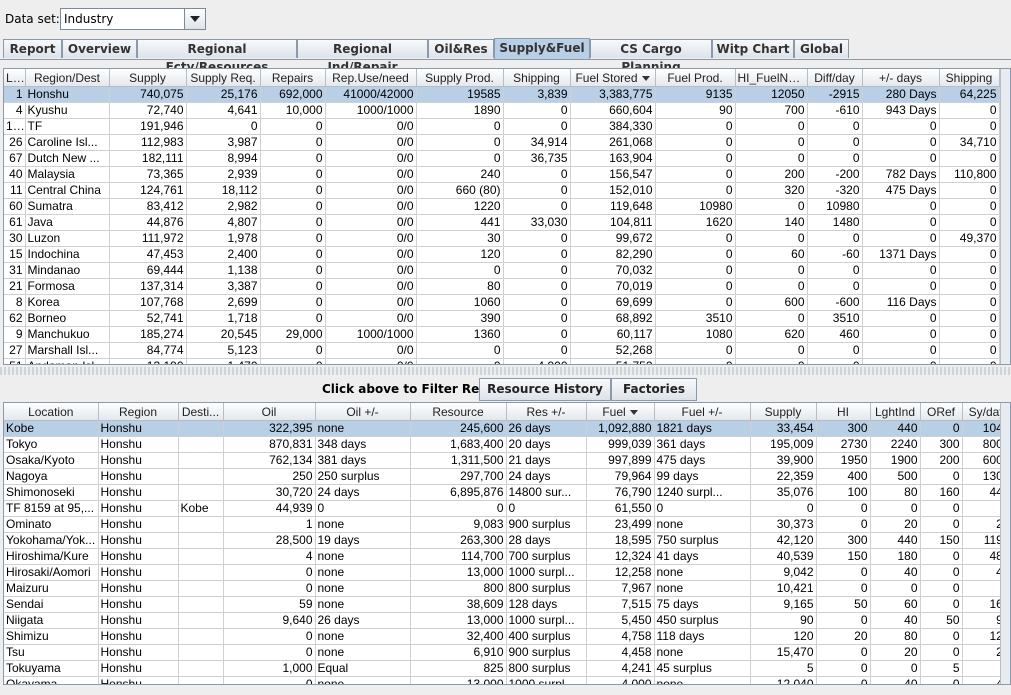  Describe the element at coordinates (148, 350) in the screenshot. I see `table-cell: 84,774` at that location.